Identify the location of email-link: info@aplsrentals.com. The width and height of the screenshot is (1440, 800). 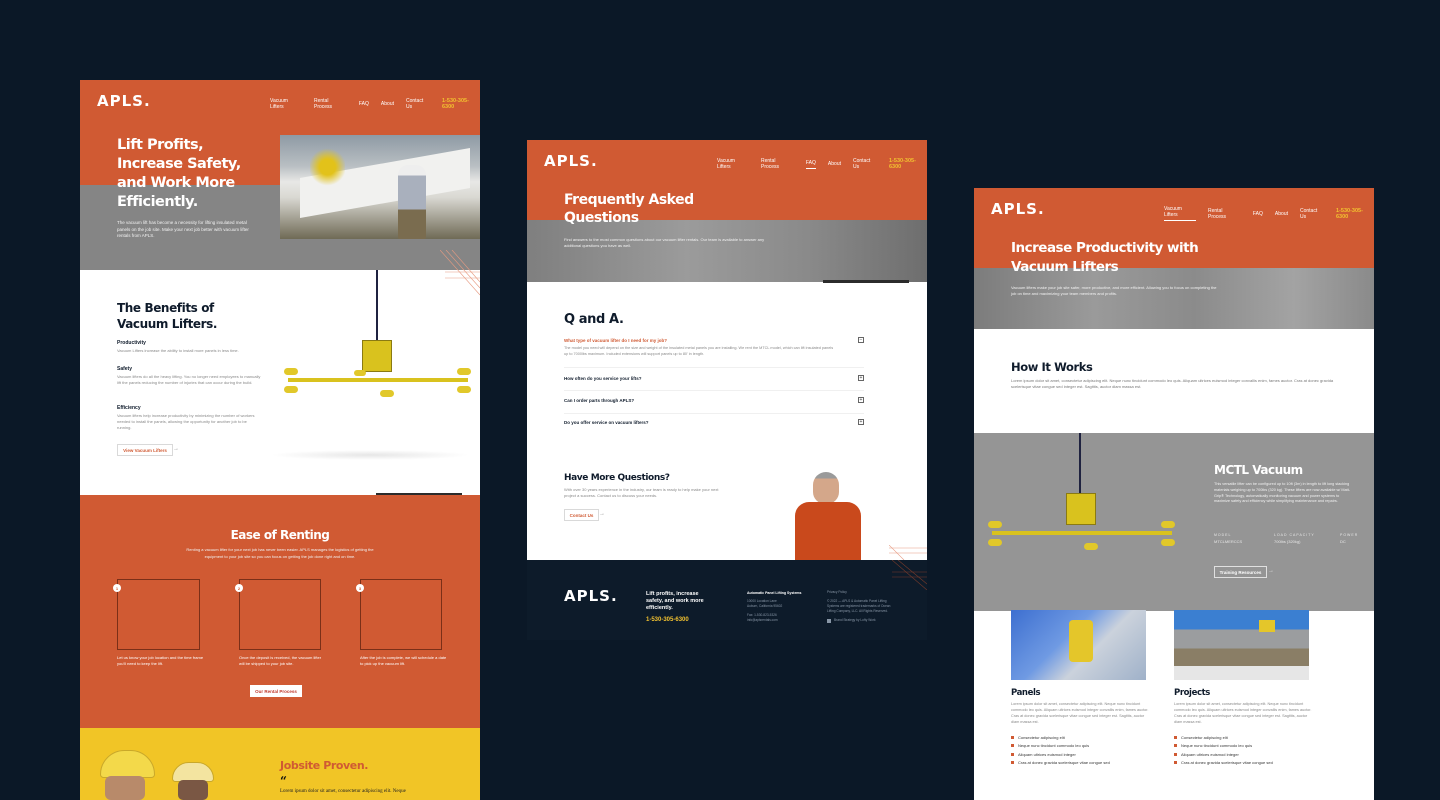
(762, 620).